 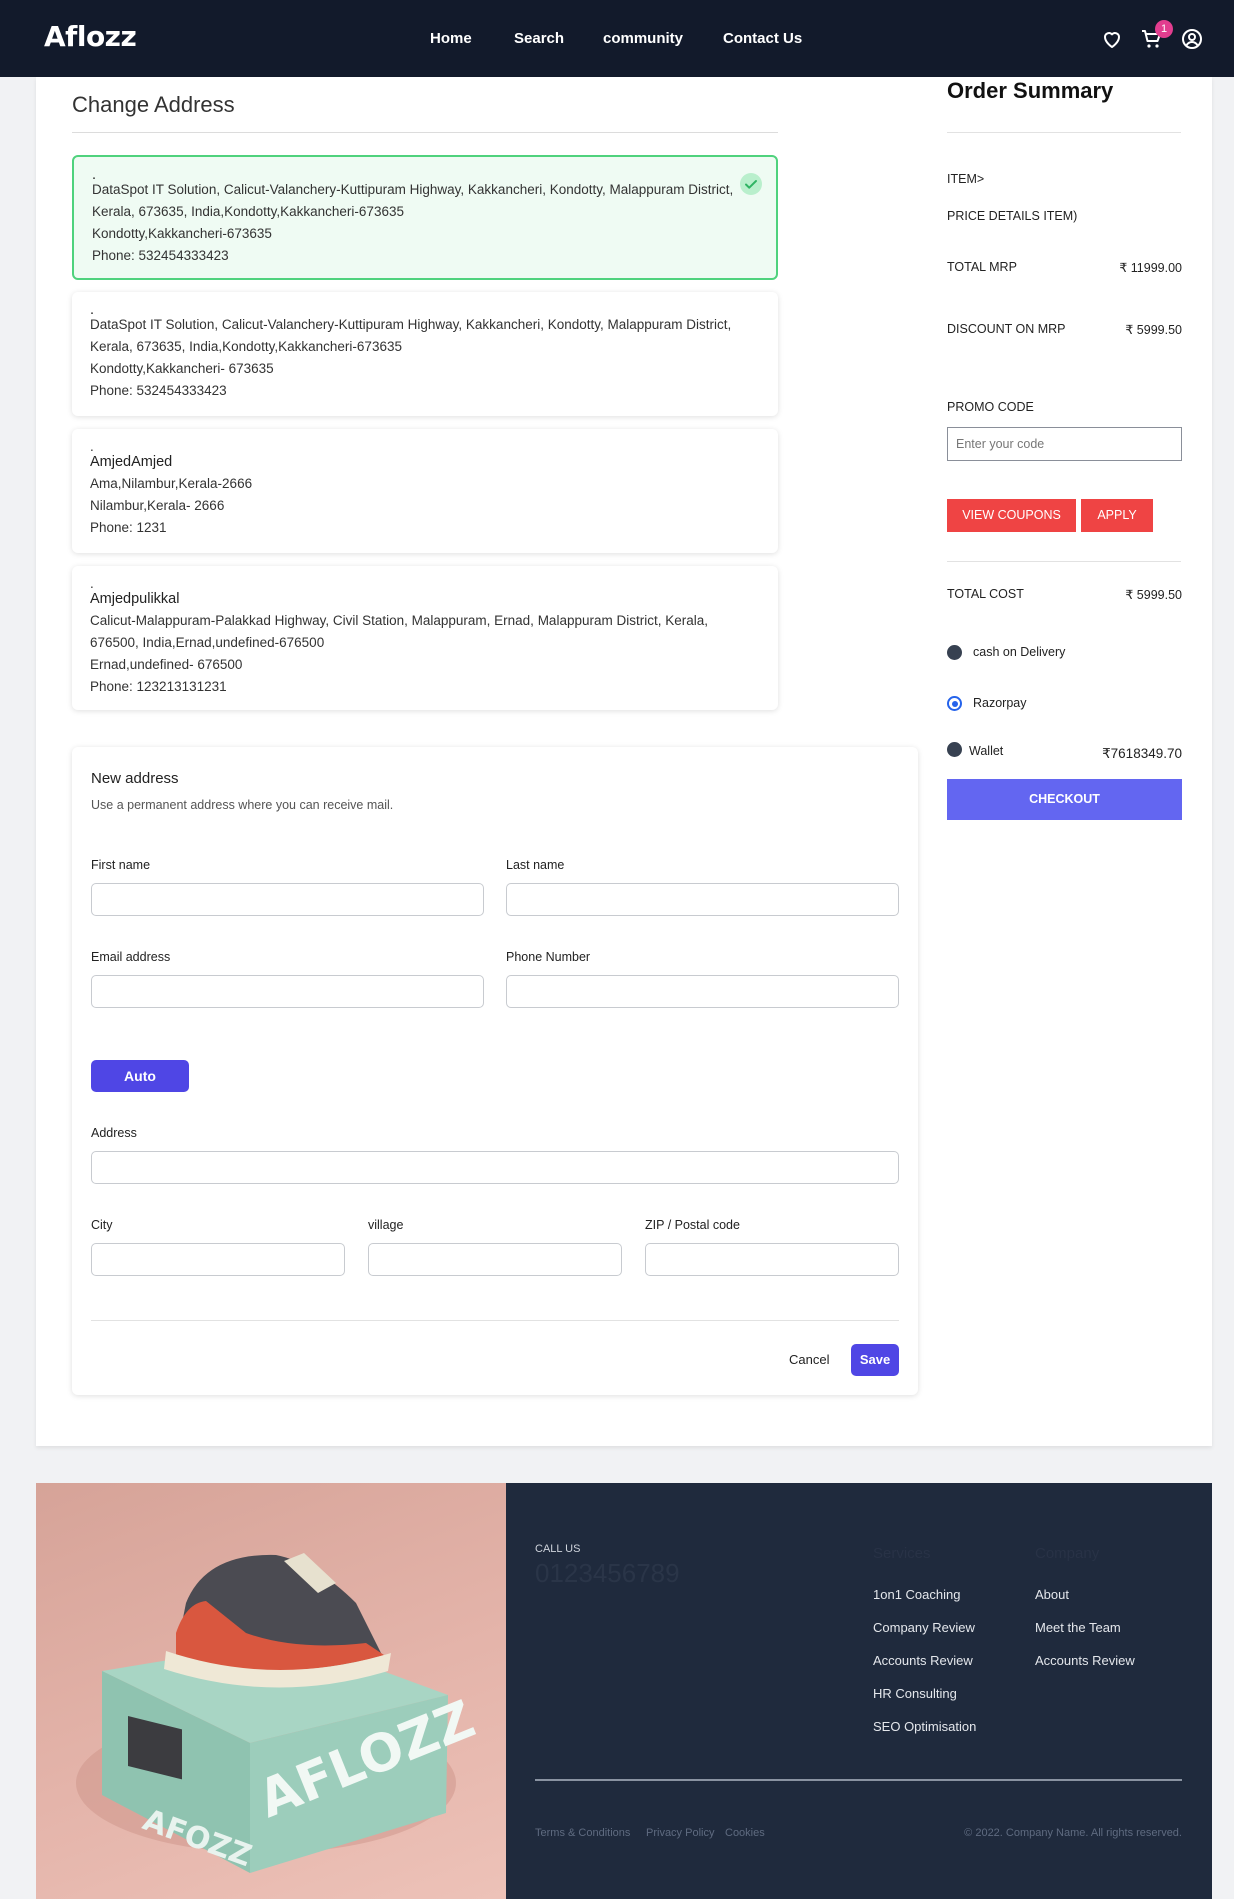 I want to click on nav-contact-us: Contact Us, so click(x=762, y=38).